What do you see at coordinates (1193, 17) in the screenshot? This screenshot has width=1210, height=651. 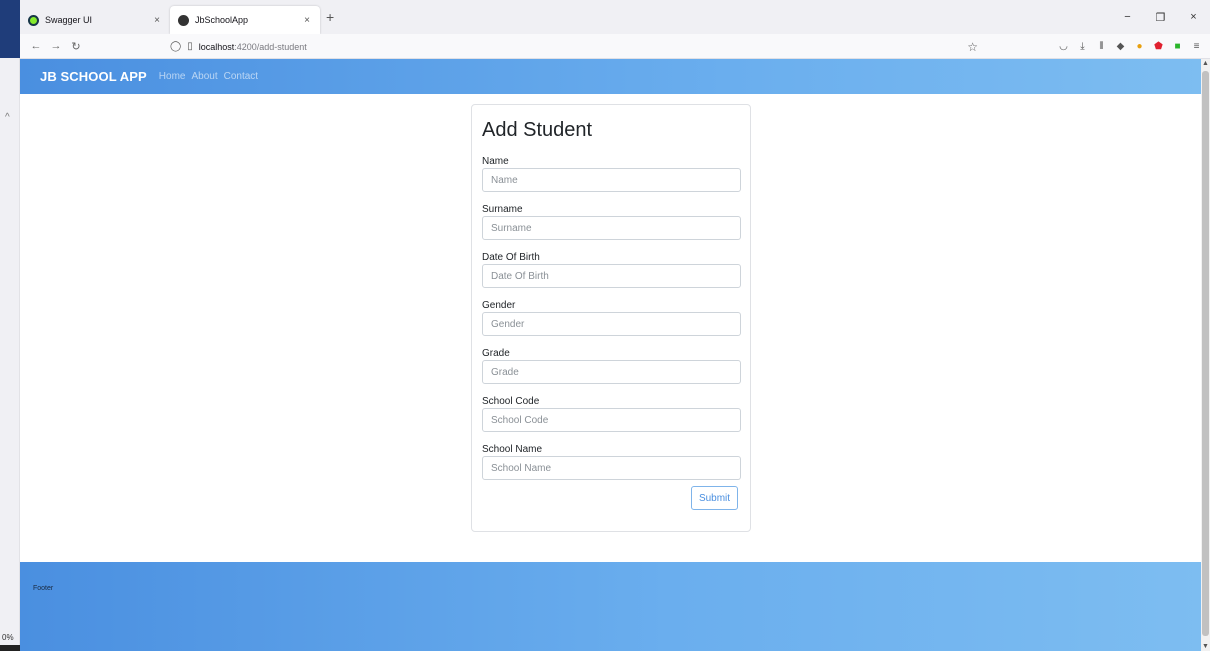 I see `close-window-button: ×` at bounding box center [1193, 17].